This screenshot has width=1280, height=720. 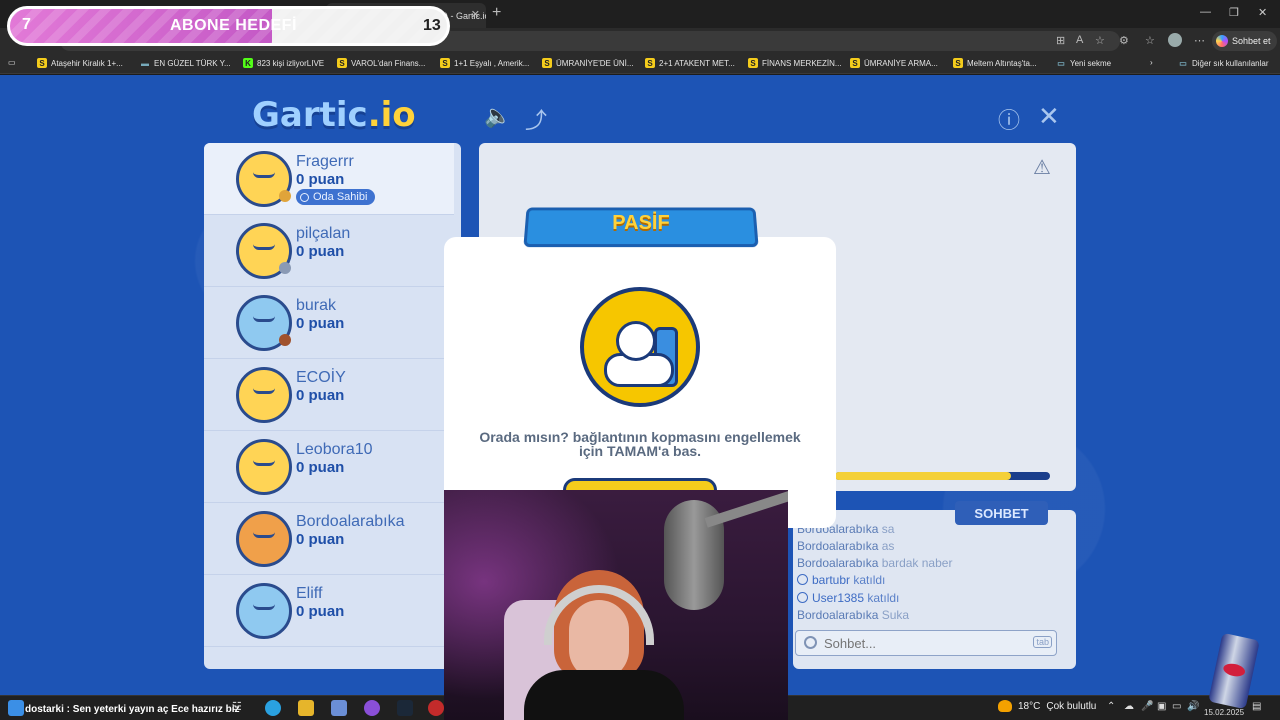 I want to click on notification-icon: ▤, so click(x=1256, y=706).